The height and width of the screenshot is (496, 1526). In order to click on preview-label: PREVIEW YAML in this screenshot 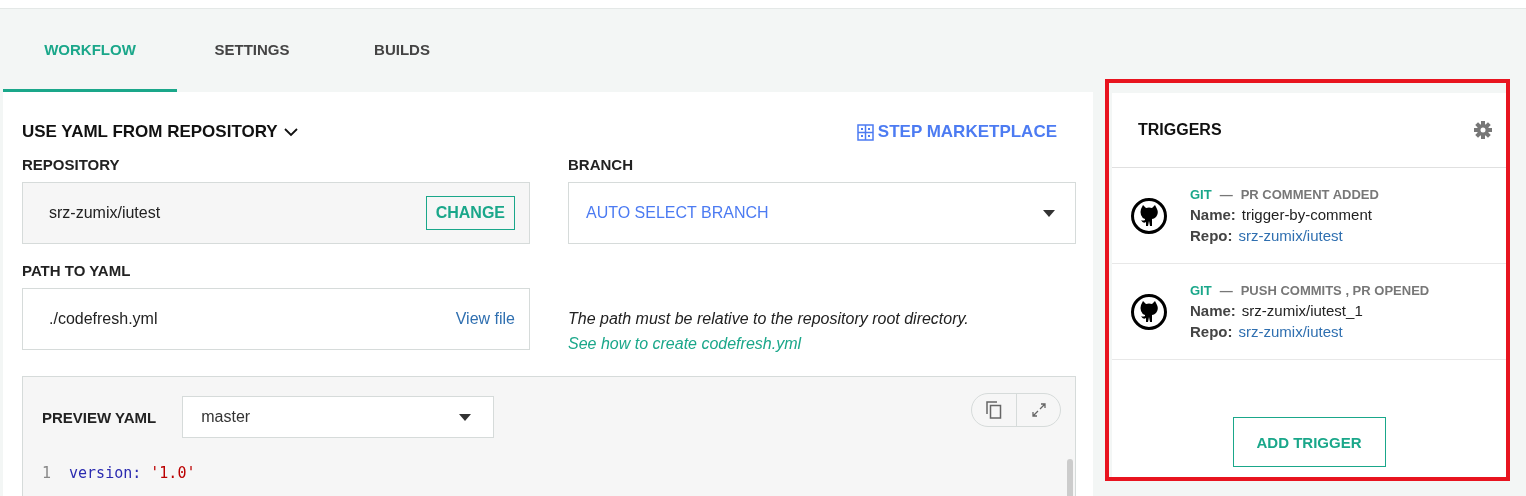, I will do `click(99, 417)`.